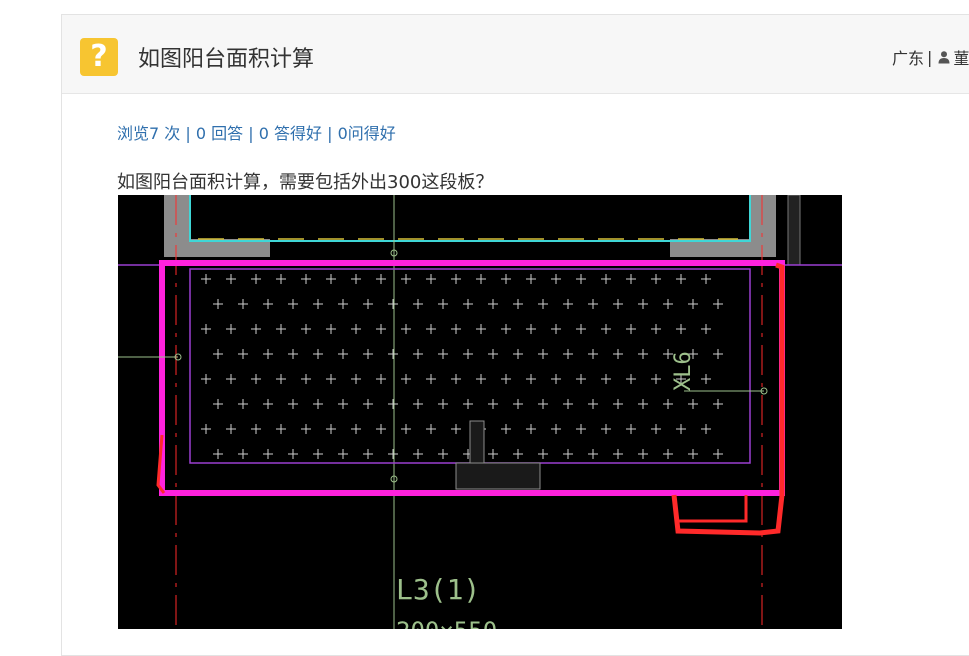 The width and height of the screenshot is (969, 656). Describe the element at coordinates (713, 509) in the screenshot. I see `red-annotation-inner` at that location.